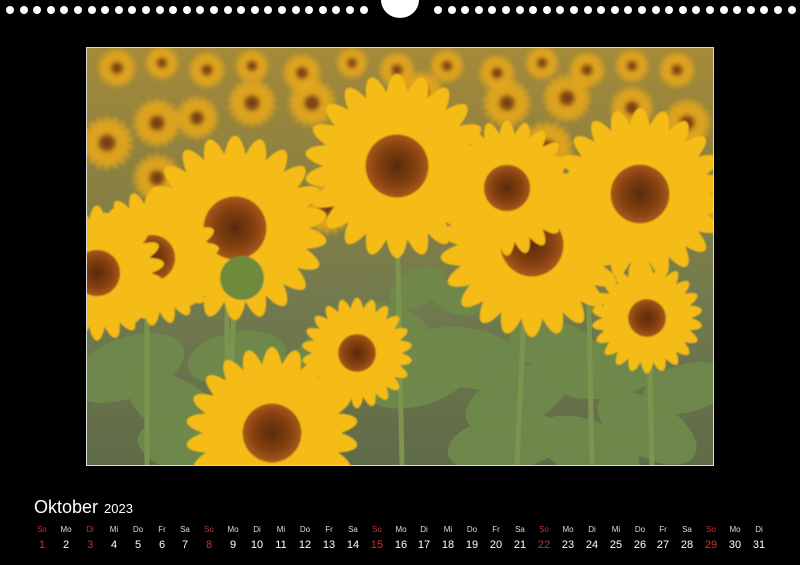 This screenshot has height=565, width=800. I want to click on calendar-day: Sa 28, so click(687, 539).